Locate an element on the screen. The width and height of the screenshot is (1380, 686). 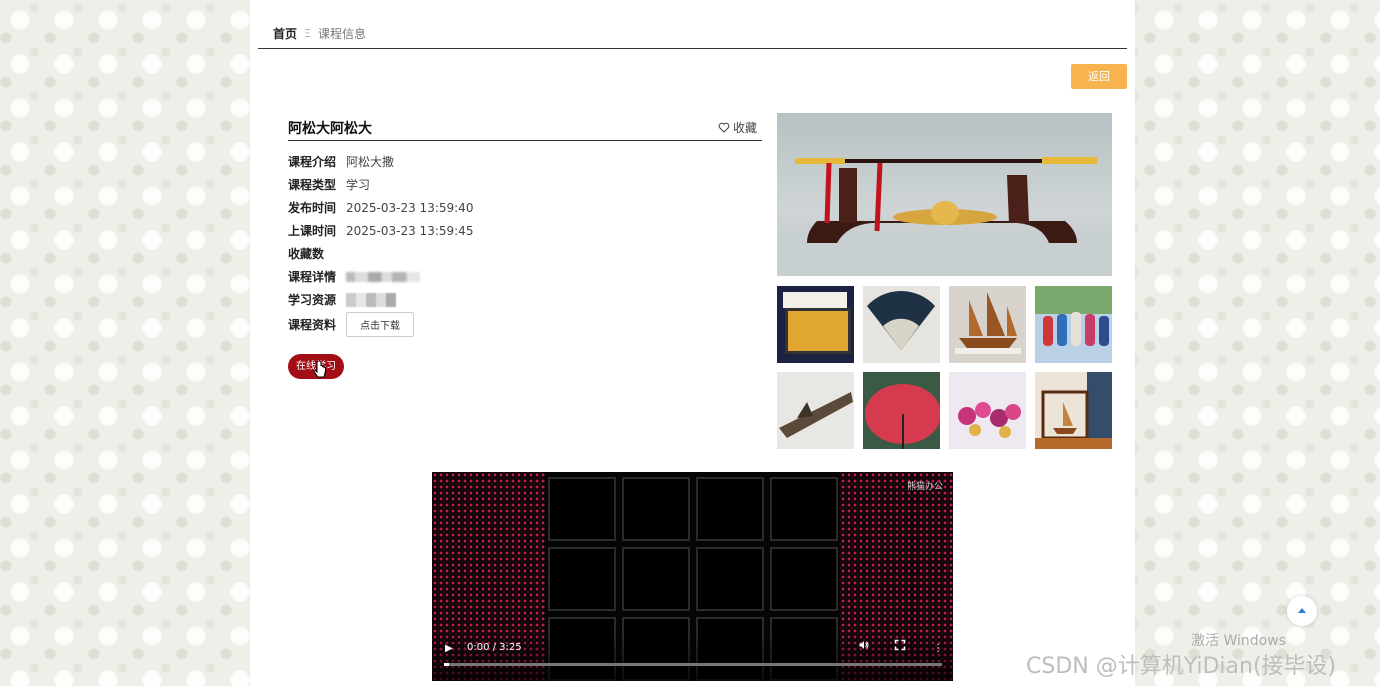
volume-icon is located at coordinates (864, 646).